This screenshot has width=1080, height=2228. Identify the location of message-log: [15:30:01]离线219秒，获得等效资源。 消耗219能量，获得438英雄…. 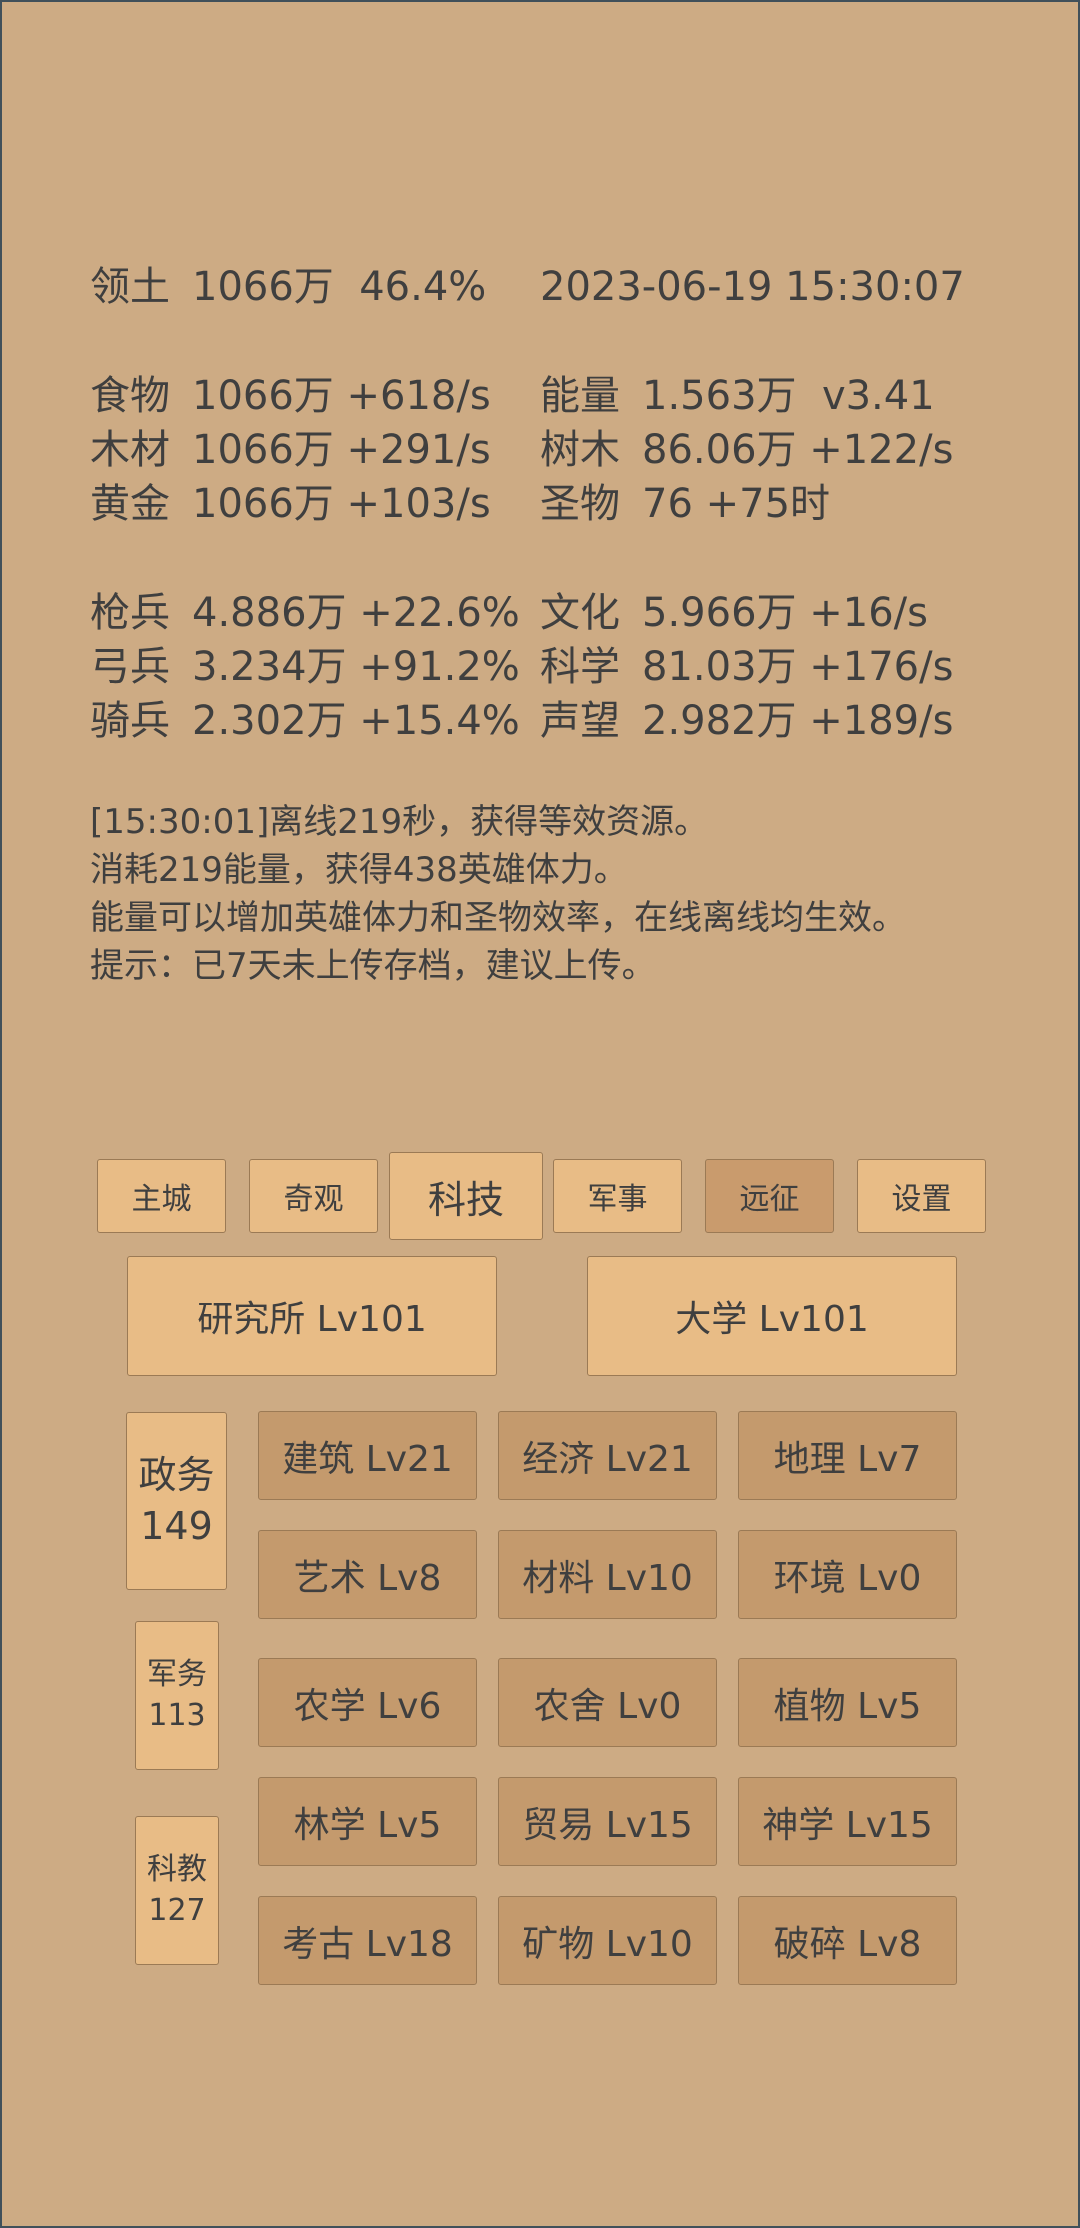
(498, 894).